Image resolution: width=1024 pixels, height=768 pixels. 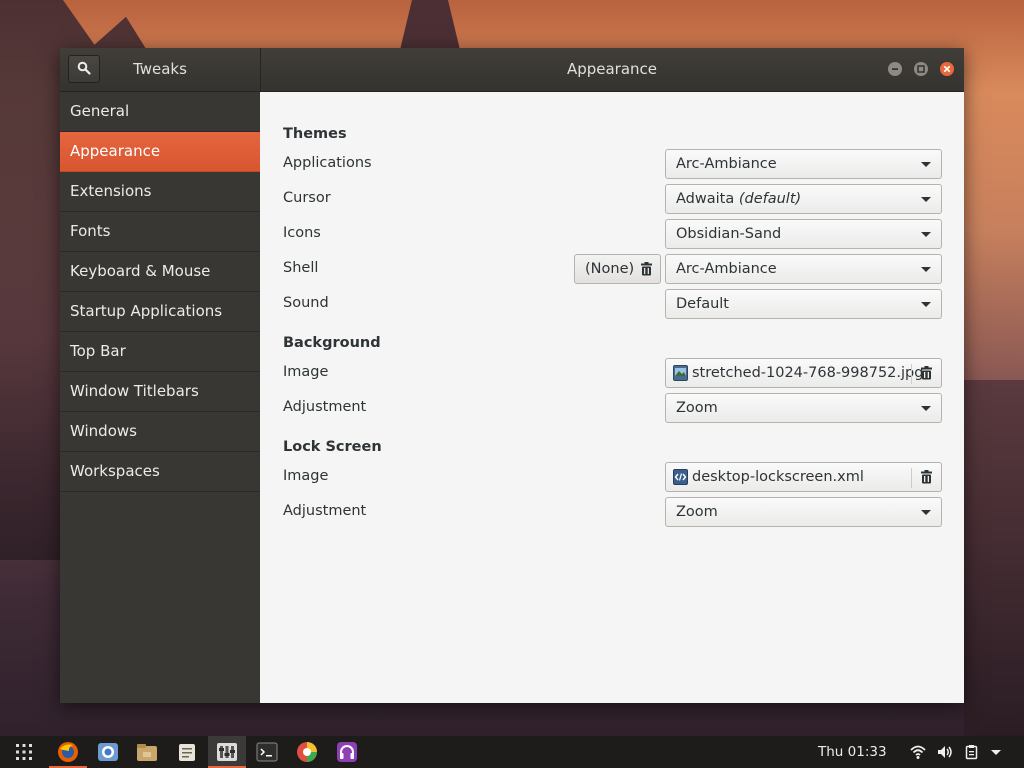 I want to click on shell-theme-value: Arc-Ambiance, so click(x=726, y=269).